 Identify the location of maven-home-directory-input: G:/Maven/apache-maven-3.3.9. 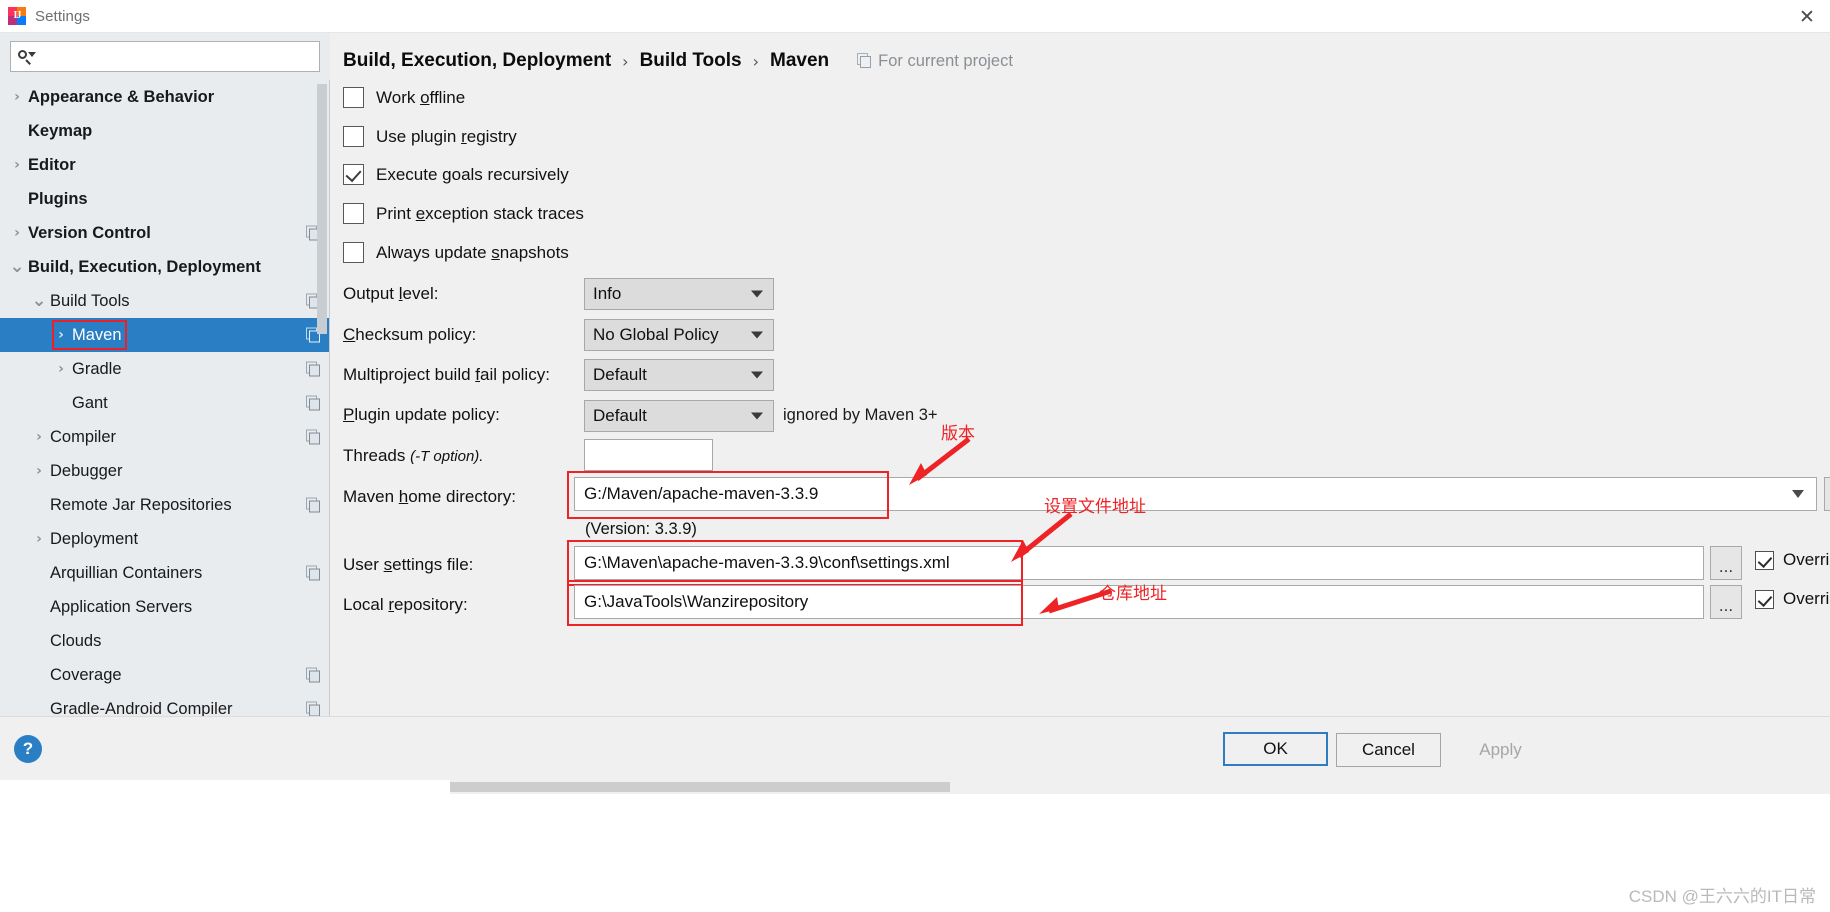
(1195, 494).